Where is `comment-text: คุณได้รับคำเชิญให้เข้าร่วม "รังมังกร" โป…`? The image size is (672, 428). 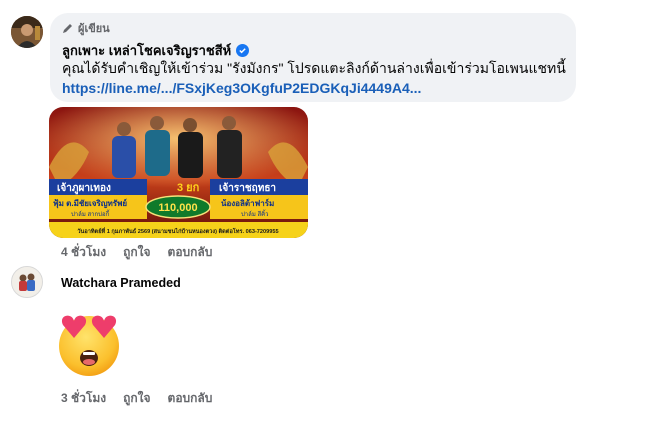 comment-text: คุณได้รับคำเชิญให้เข้าร่วม "รังมังกร" โป… is located at coordinates (314, 68).